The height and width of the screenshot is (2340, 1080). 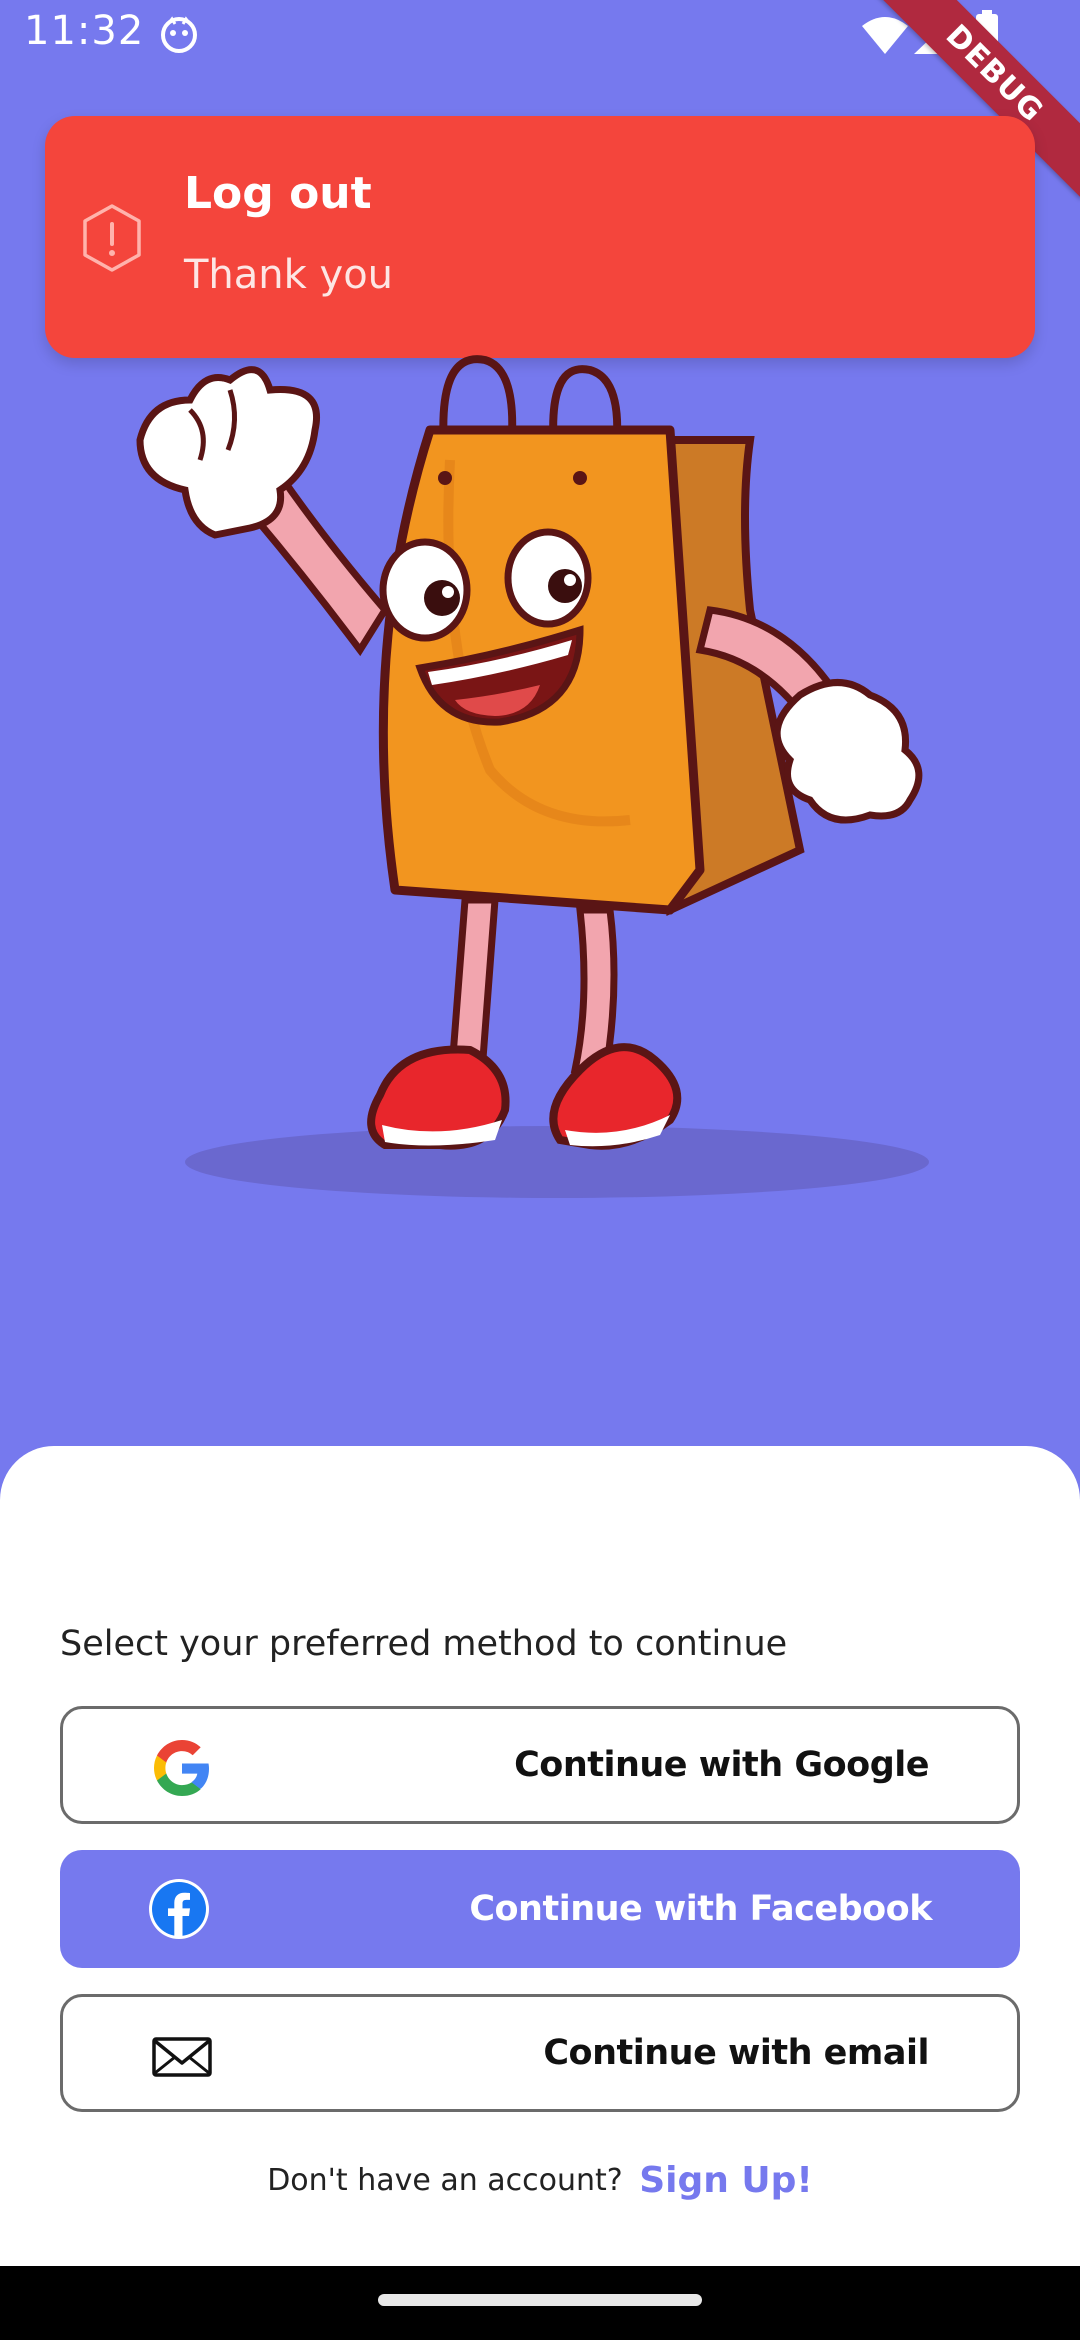 I want to click on logout-toast: Log out Thank you, so click(x=540, y=237).